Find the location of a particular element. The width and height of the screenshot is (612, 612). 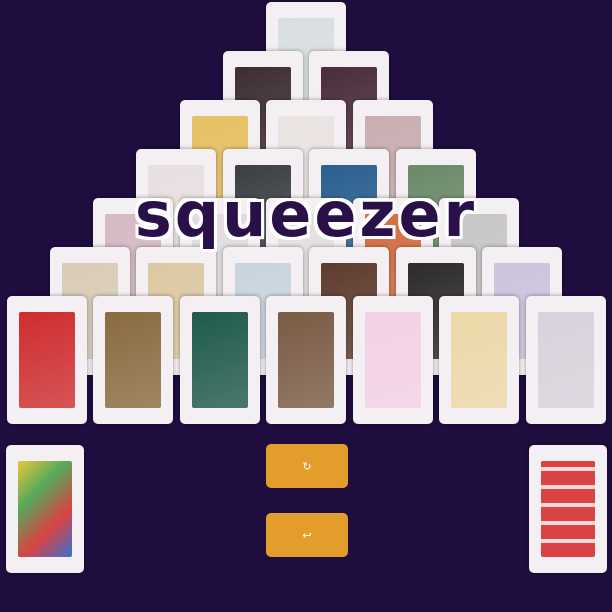

waste-pile is located at coordinates (568, 509).